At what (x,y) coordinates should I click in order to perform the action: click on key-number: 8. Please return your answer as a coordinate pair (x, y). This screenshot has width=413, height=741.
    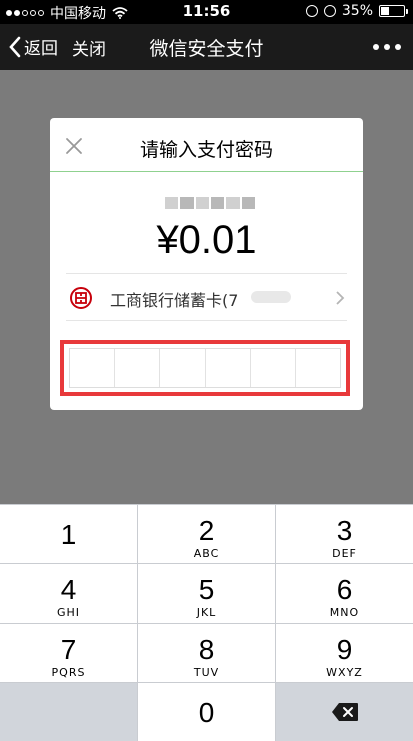
    Looking at the image, I should click on (206, 649).